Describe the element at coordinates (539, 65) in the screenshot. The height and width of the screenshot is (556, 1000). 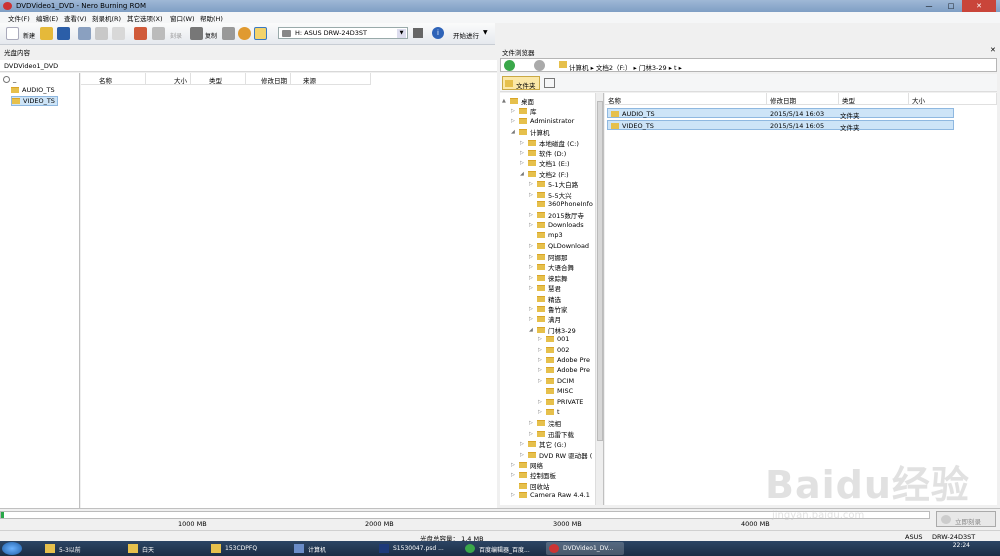
I see `forward-icon` at that location.